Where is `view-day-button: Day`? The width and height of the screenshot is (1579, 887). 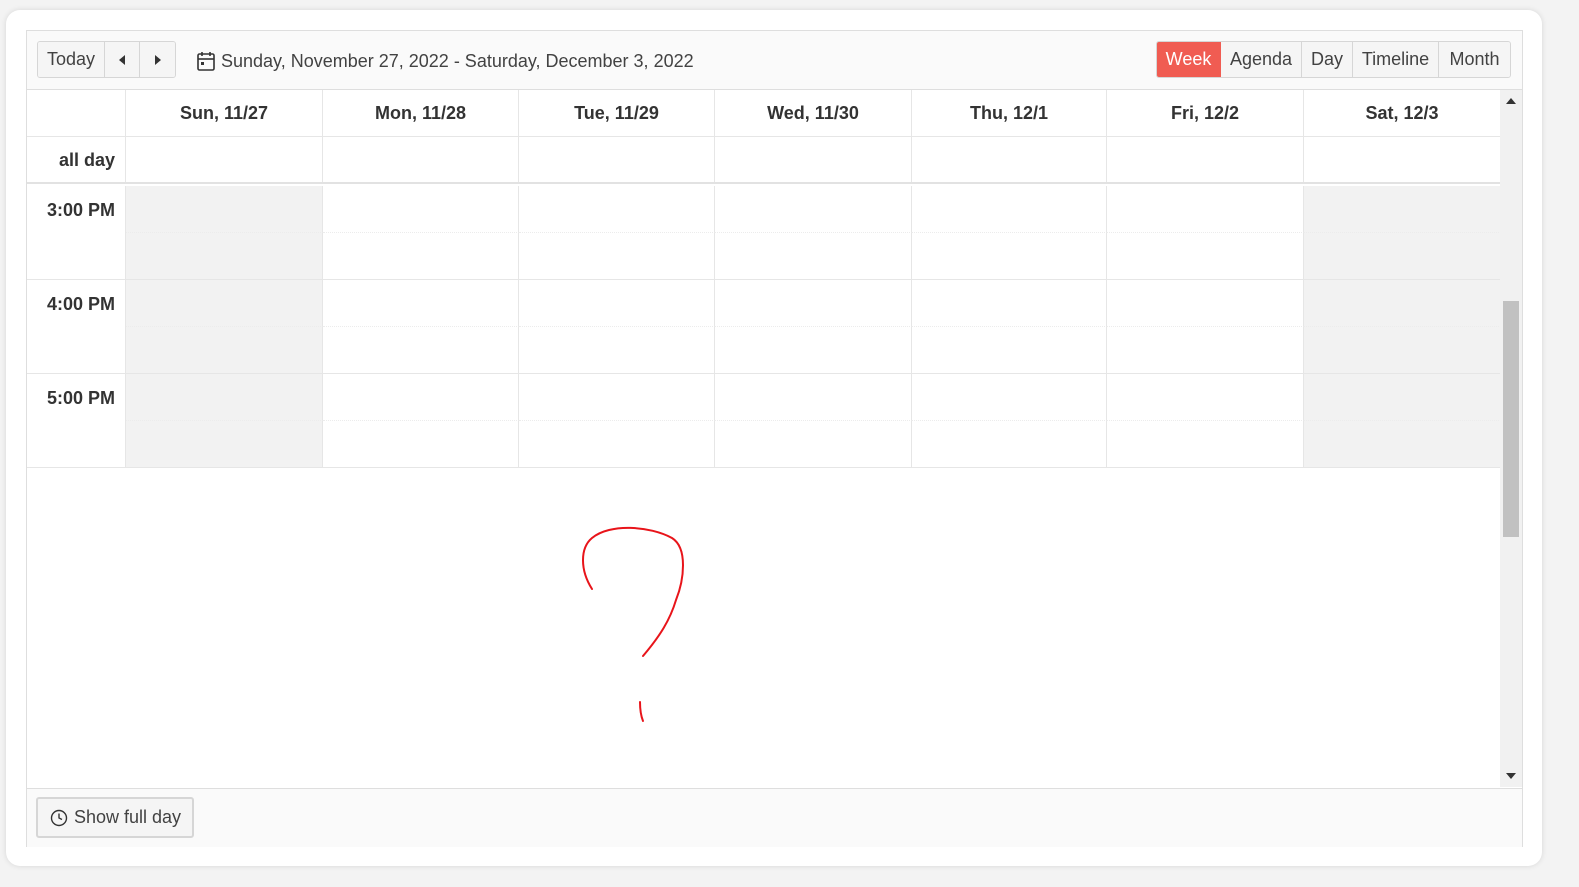
view-day-button: Day is located at coordinates (1327, 59).